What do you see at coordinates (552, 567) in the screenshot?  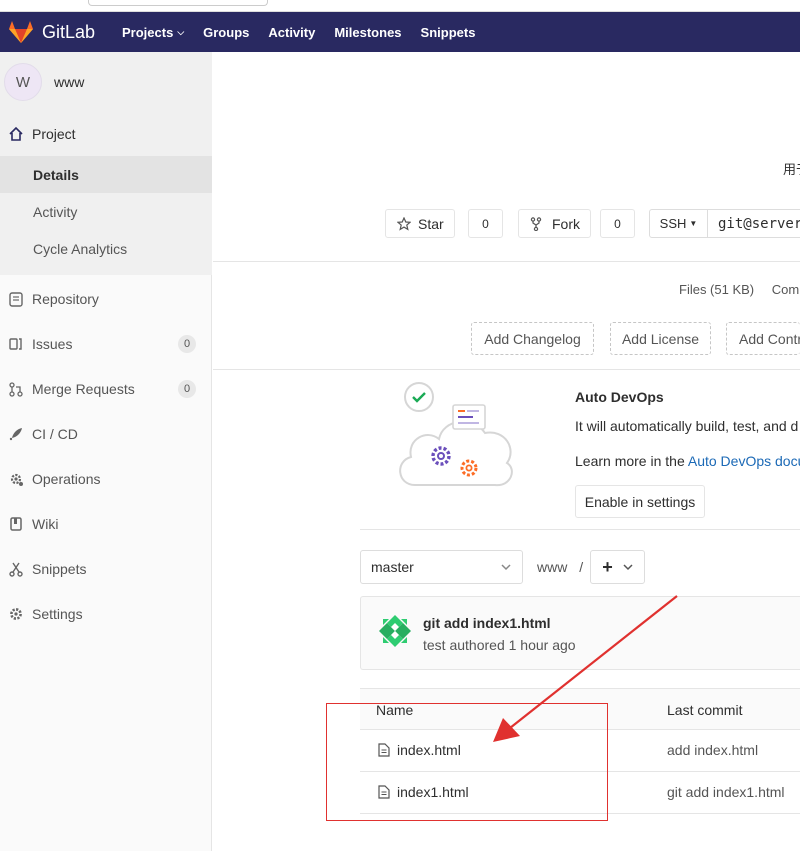 I see `breadcrumb-root: www` at bounding box center [552, 567].